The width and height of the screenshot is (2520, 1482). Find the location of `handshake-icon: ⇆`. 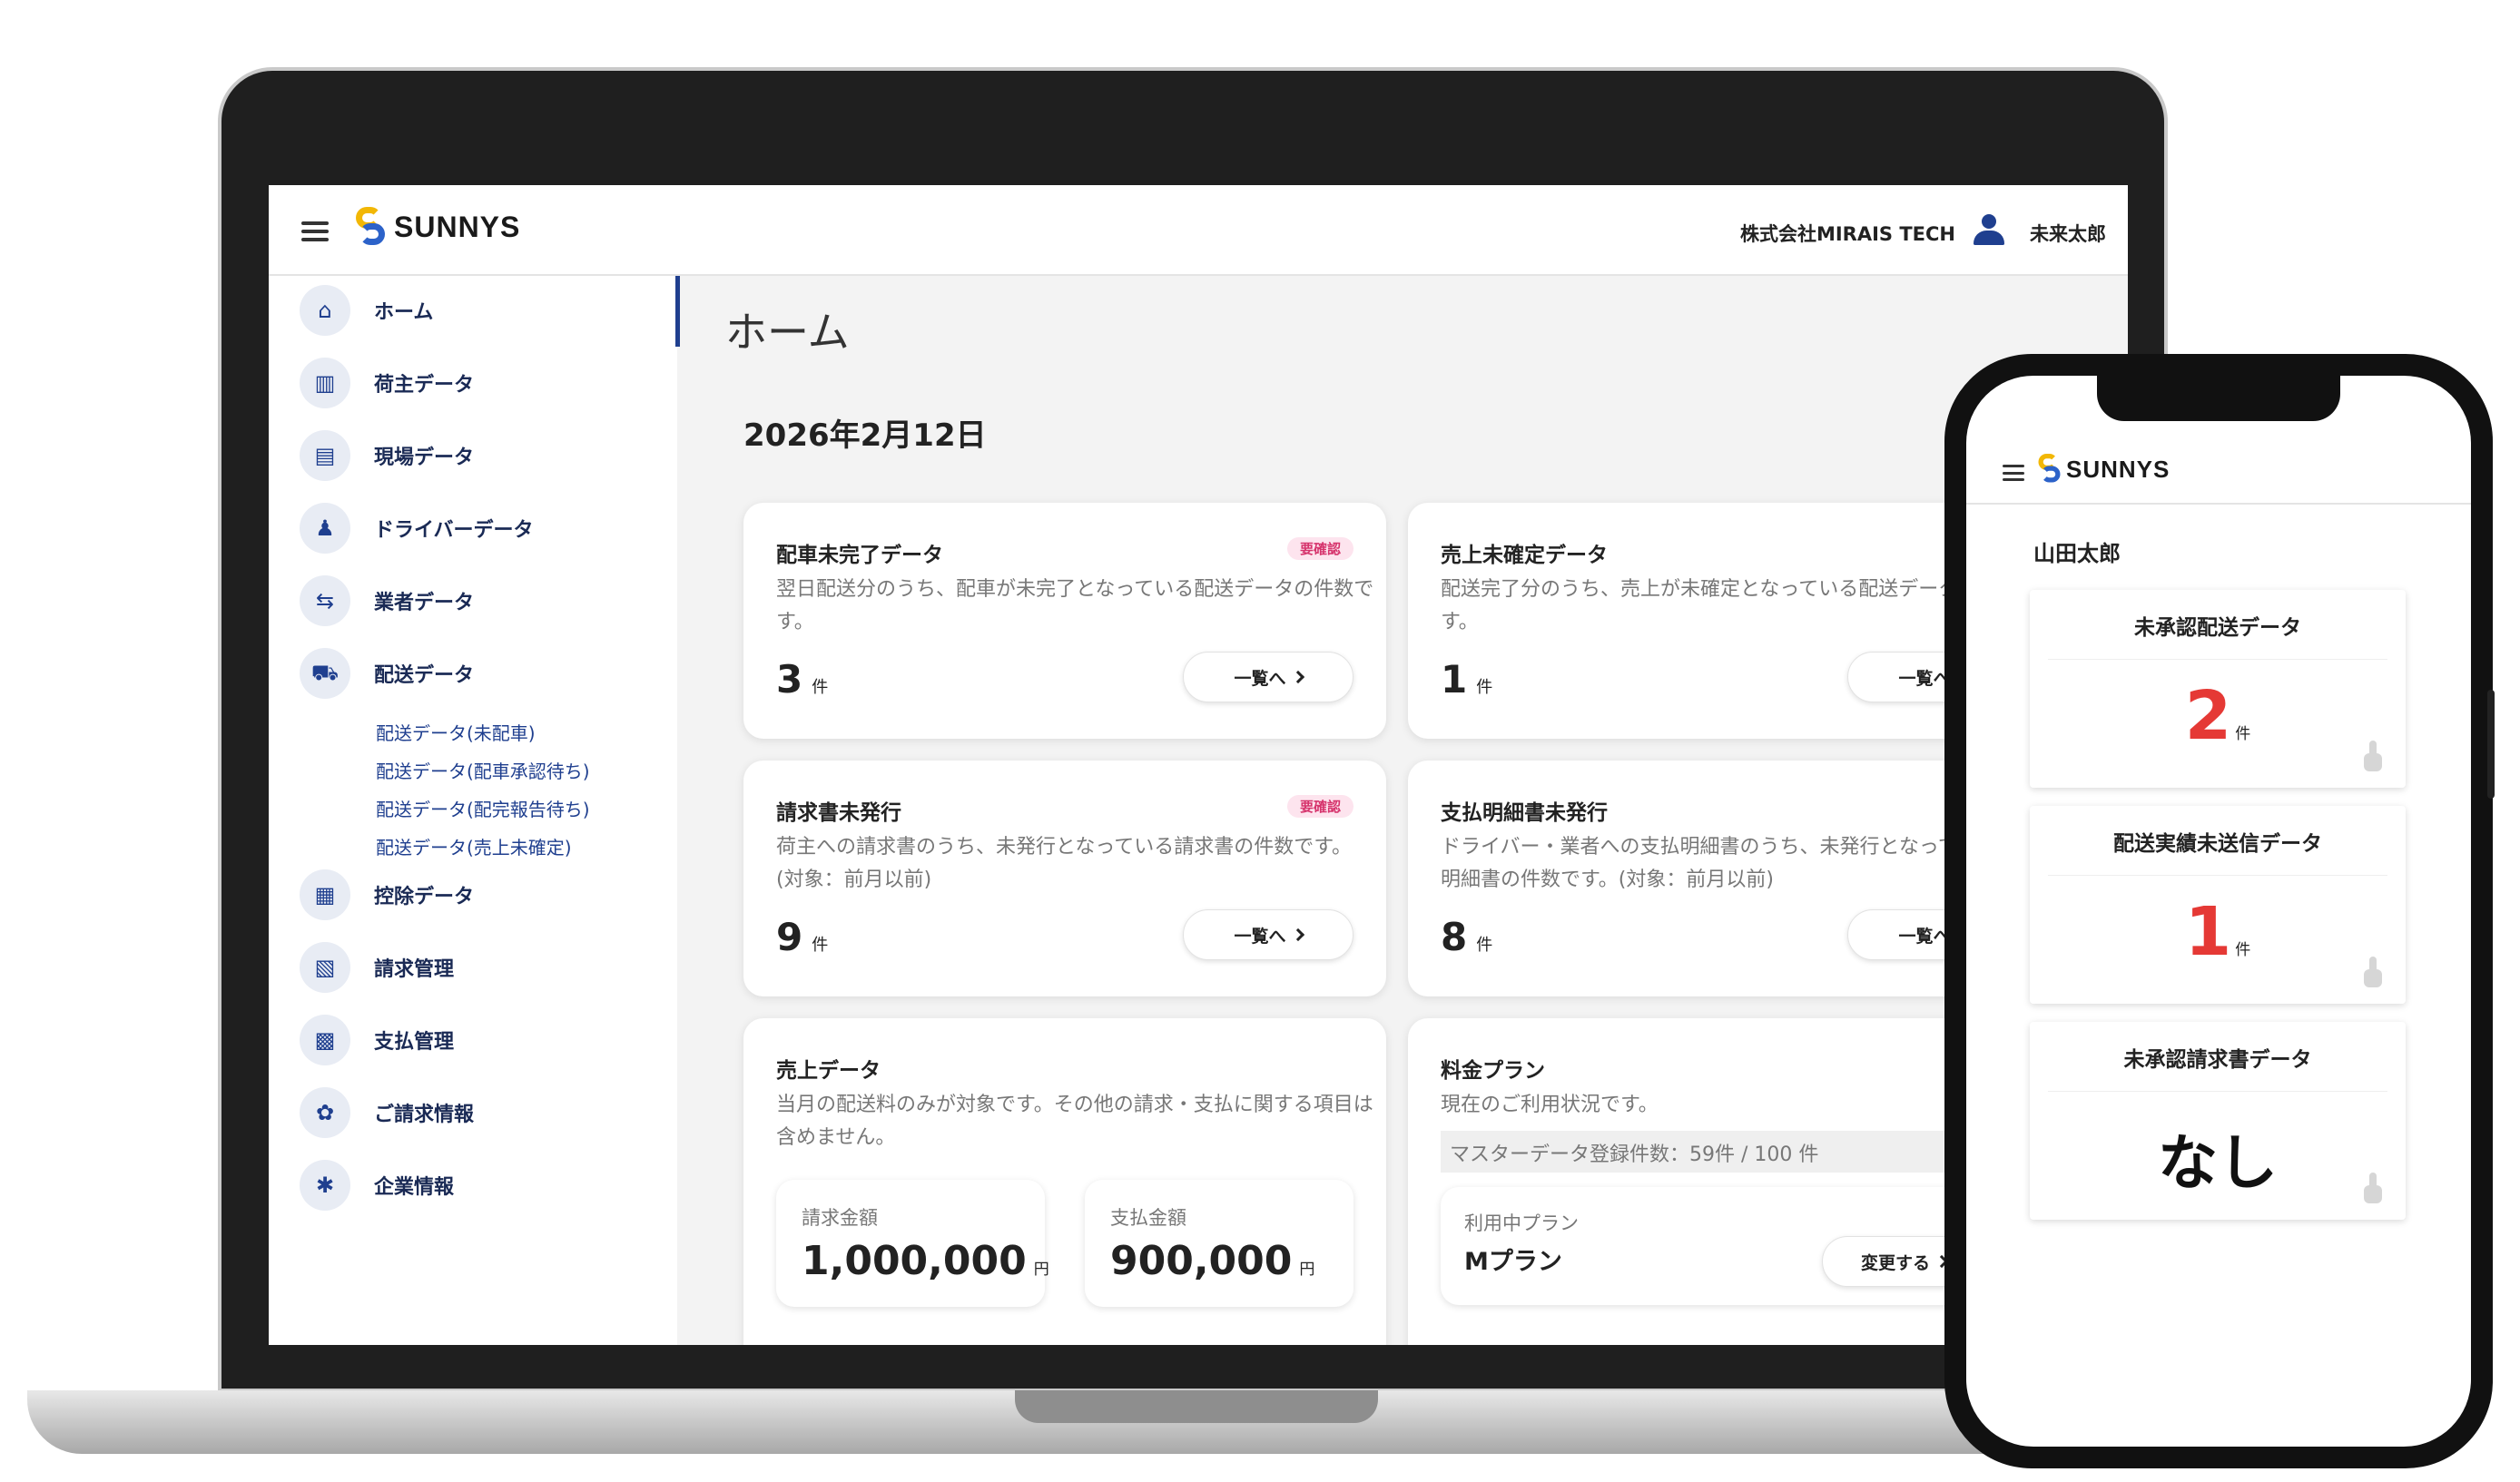

handshake-icon: ⇆ is located at coordinates (325, 600).